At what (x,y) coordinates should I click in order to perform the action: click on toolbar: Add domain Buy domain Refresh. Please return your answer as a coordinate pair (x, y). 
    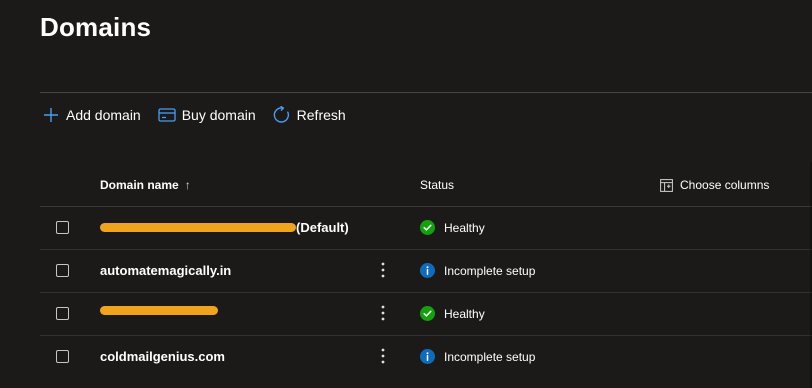
    Looking at the image, I should click on (200, 115).